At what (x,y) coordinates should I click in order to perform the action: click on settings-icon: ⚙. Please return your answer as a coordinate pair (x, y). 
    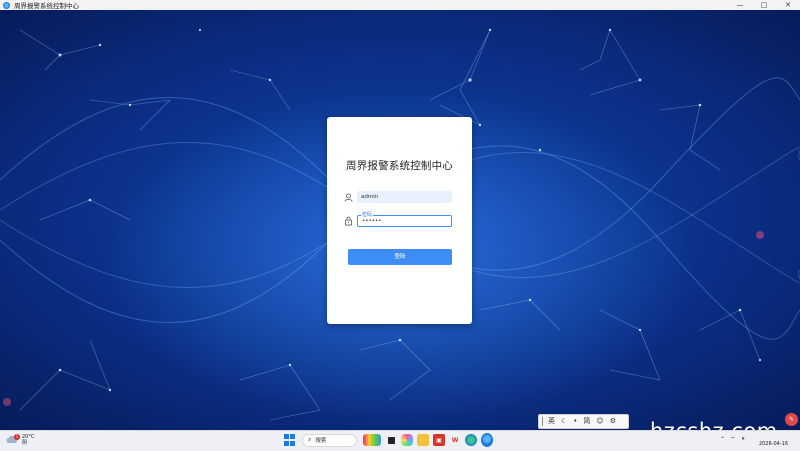
    Looking at the image, I should click on (613, 421).